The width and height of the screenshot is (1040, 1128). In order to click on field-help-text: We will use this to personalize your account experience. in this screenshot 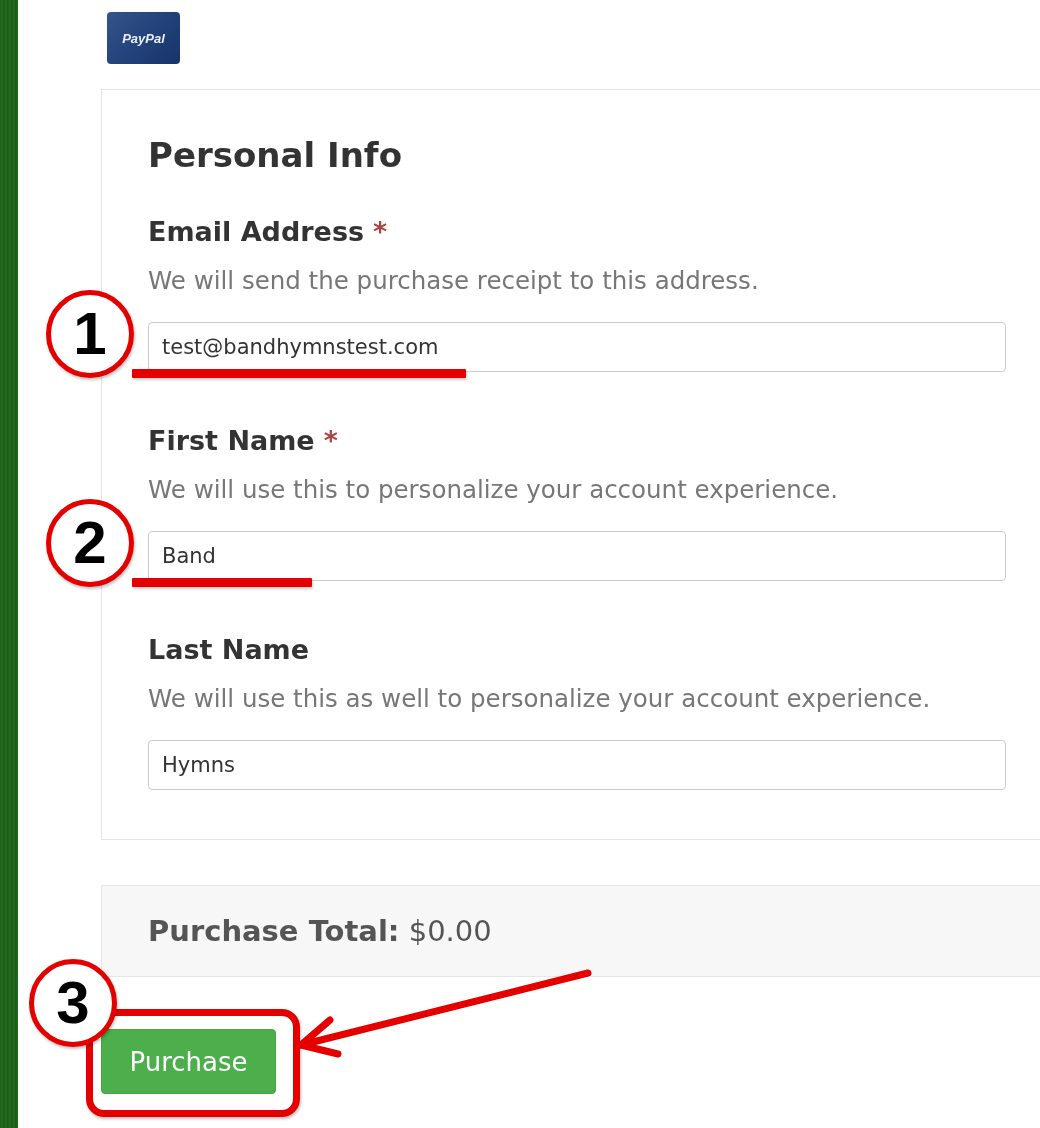, I will do `click(494, 490)`.